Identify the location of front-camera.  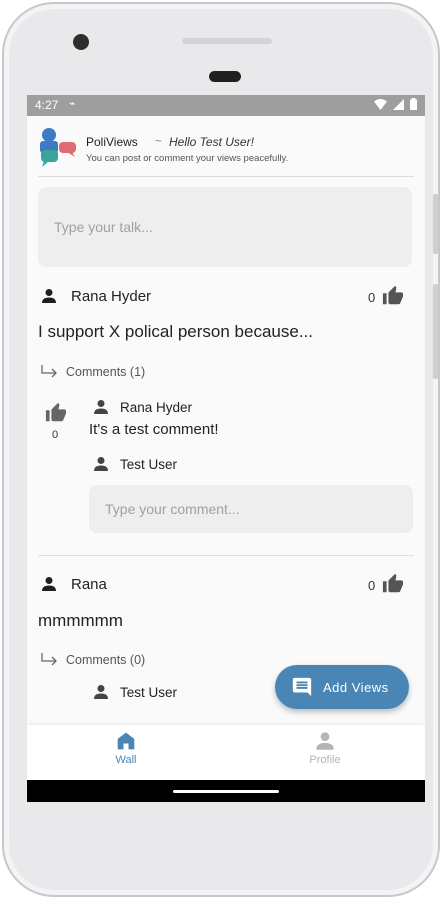
(81, 42).